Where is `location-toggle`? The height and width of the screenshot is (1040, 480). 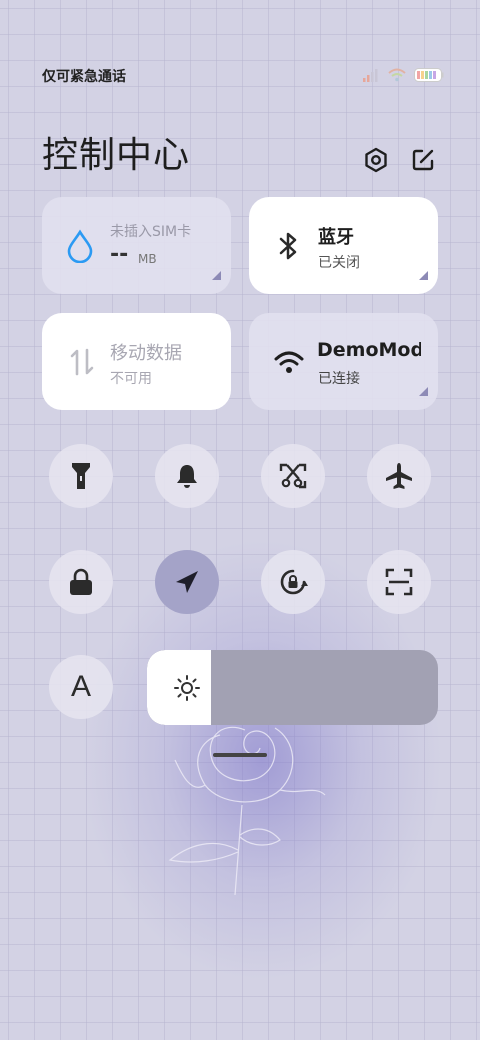 location-toggle is located at coordinates (187, 582).